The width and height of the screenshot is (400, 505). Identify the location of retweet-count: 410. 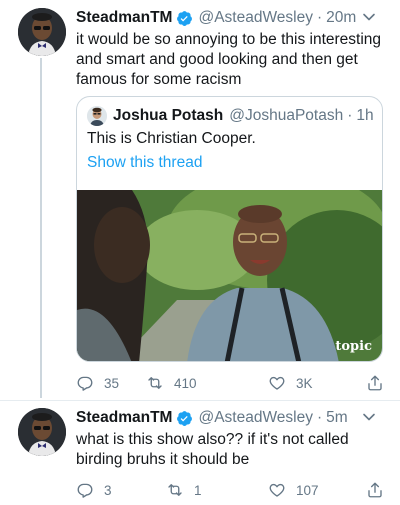
(185, 383).